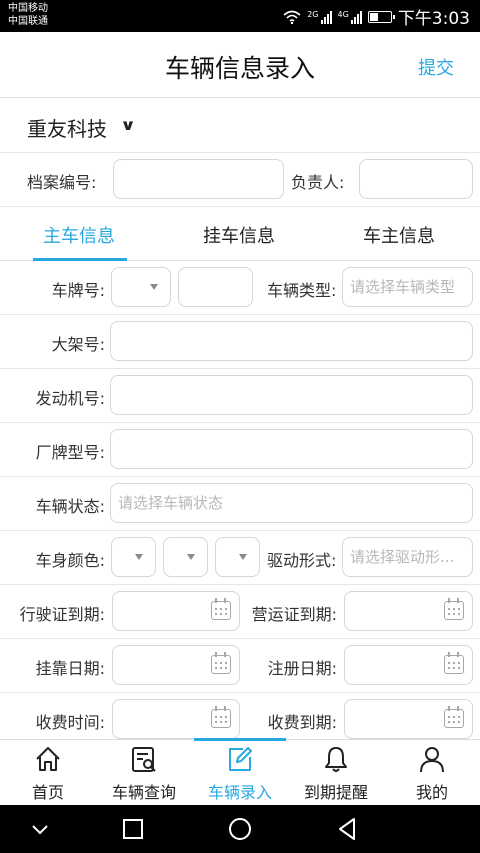 This screenshot has height=853, width=480. What do you see at coordinates (336, 759) in the screenshot?
I see `bell-icon` at bounding box center [336, 759].